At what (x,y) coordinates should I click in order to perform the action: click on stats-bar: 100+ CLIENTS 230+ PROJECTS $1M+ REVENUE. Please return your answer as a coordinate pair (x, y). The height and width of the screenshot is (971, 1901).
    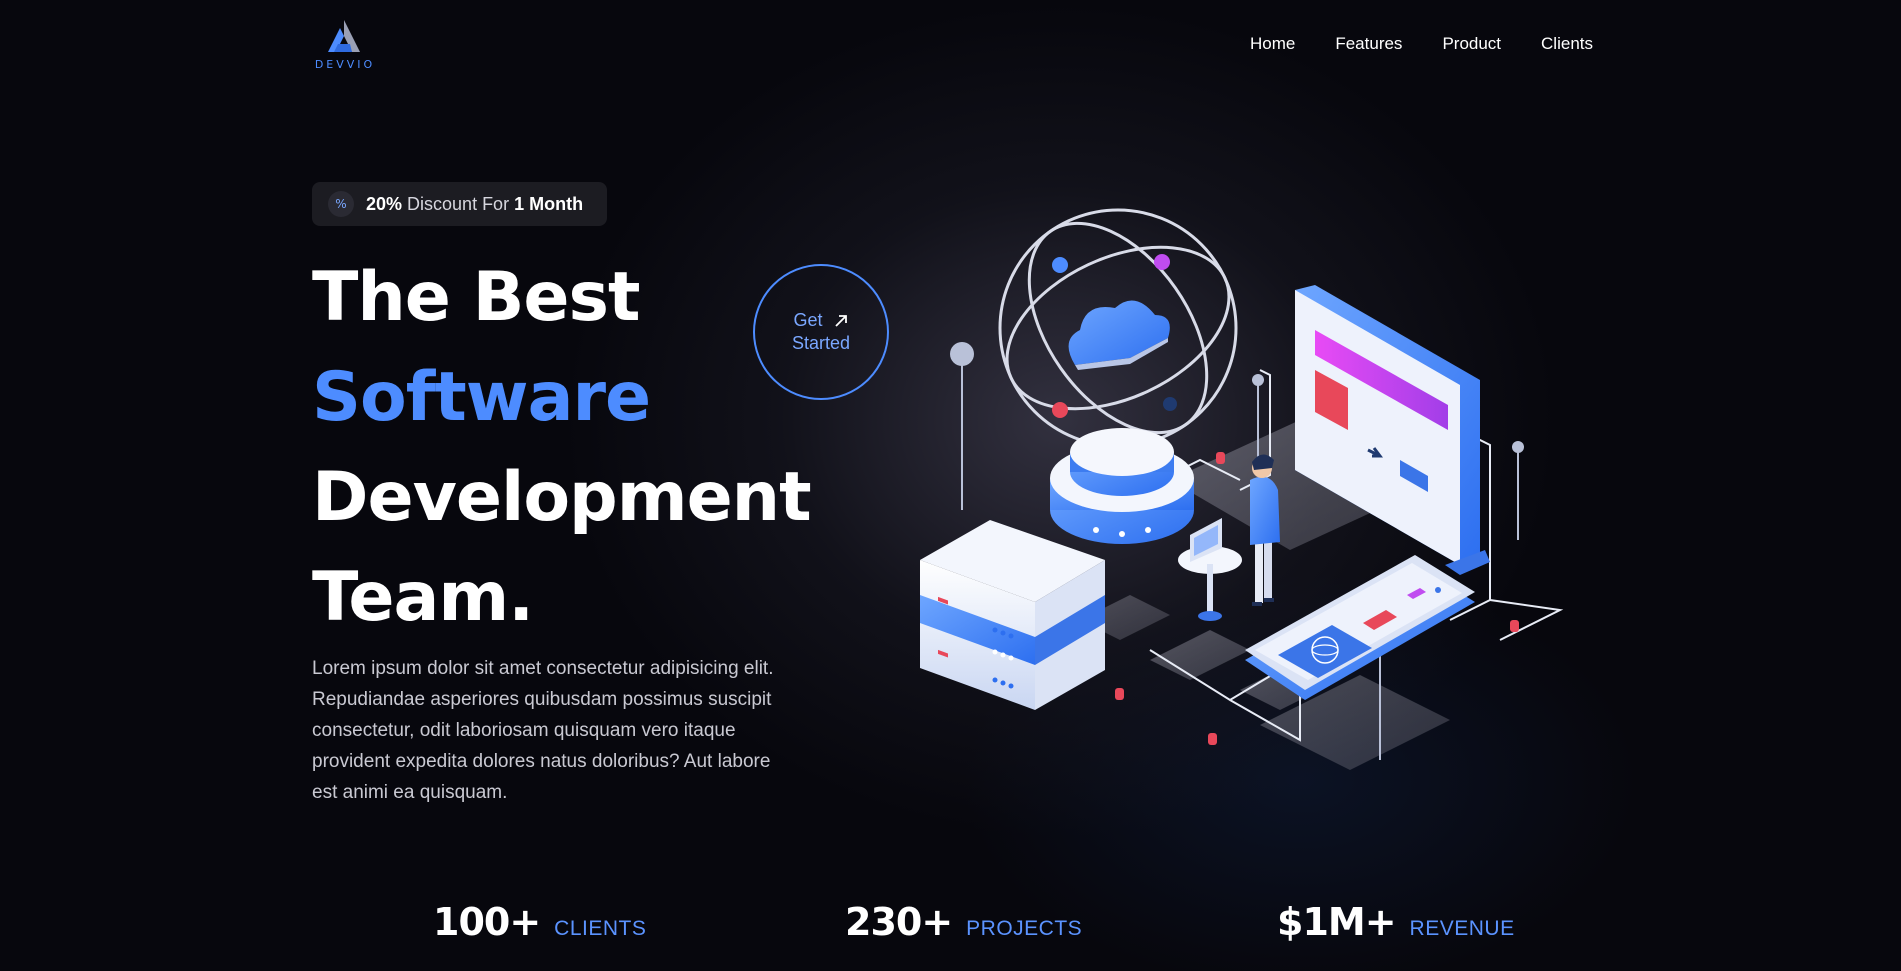
    Looking at the image, I should click on (950, 930).